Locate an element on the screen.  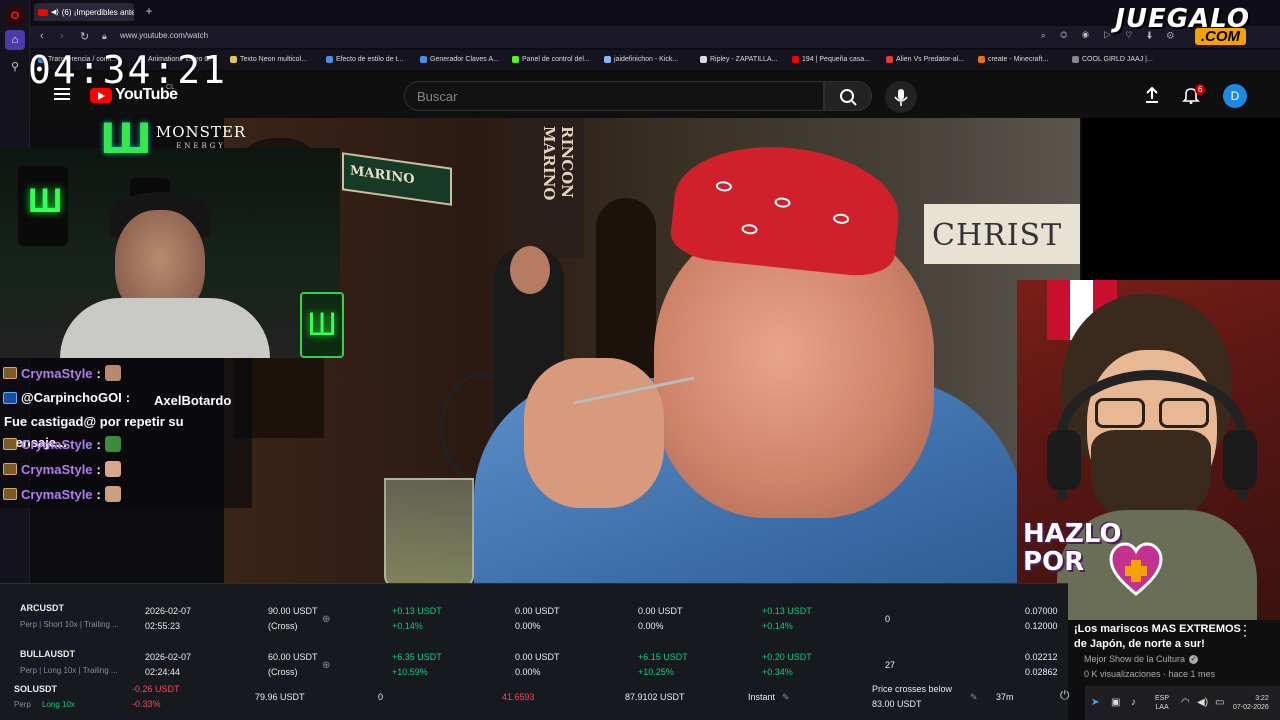
monster-claw-icon: Ш is located at coordinates (126, 138).